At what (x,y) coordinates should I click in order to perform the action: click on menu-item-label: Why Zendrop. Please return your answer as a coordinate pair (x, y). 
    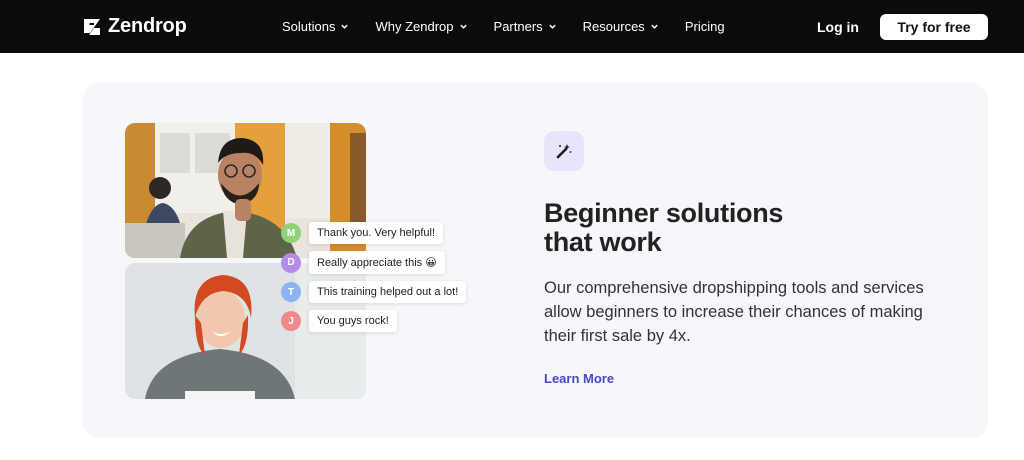
    Looking at the image, I should click on (414, 26).